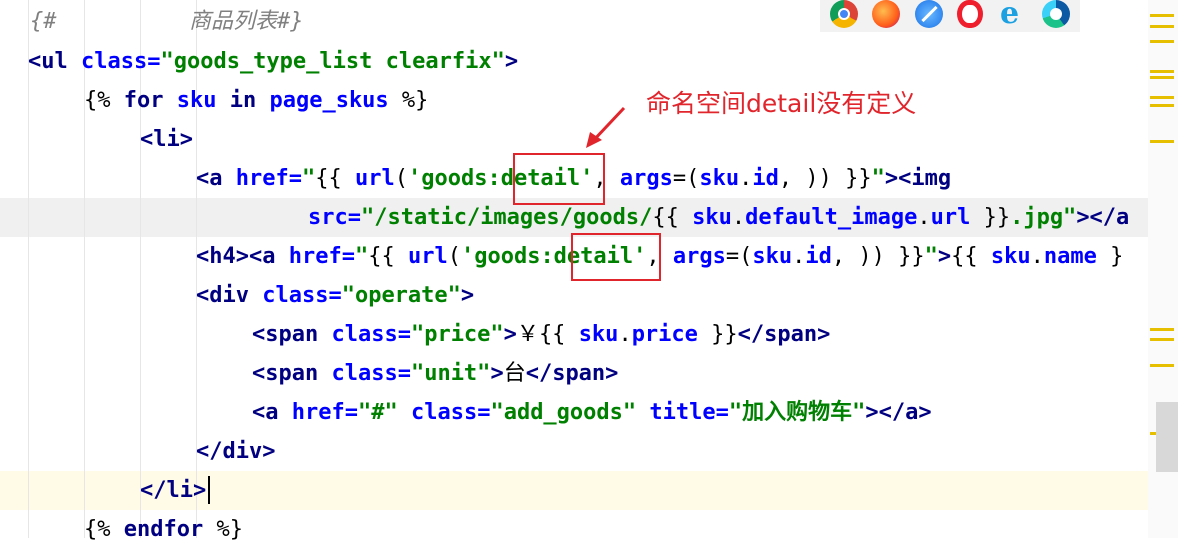 This screenshot has height=549, width=1178. I want to click on code-token: src=, so click(334, 217).